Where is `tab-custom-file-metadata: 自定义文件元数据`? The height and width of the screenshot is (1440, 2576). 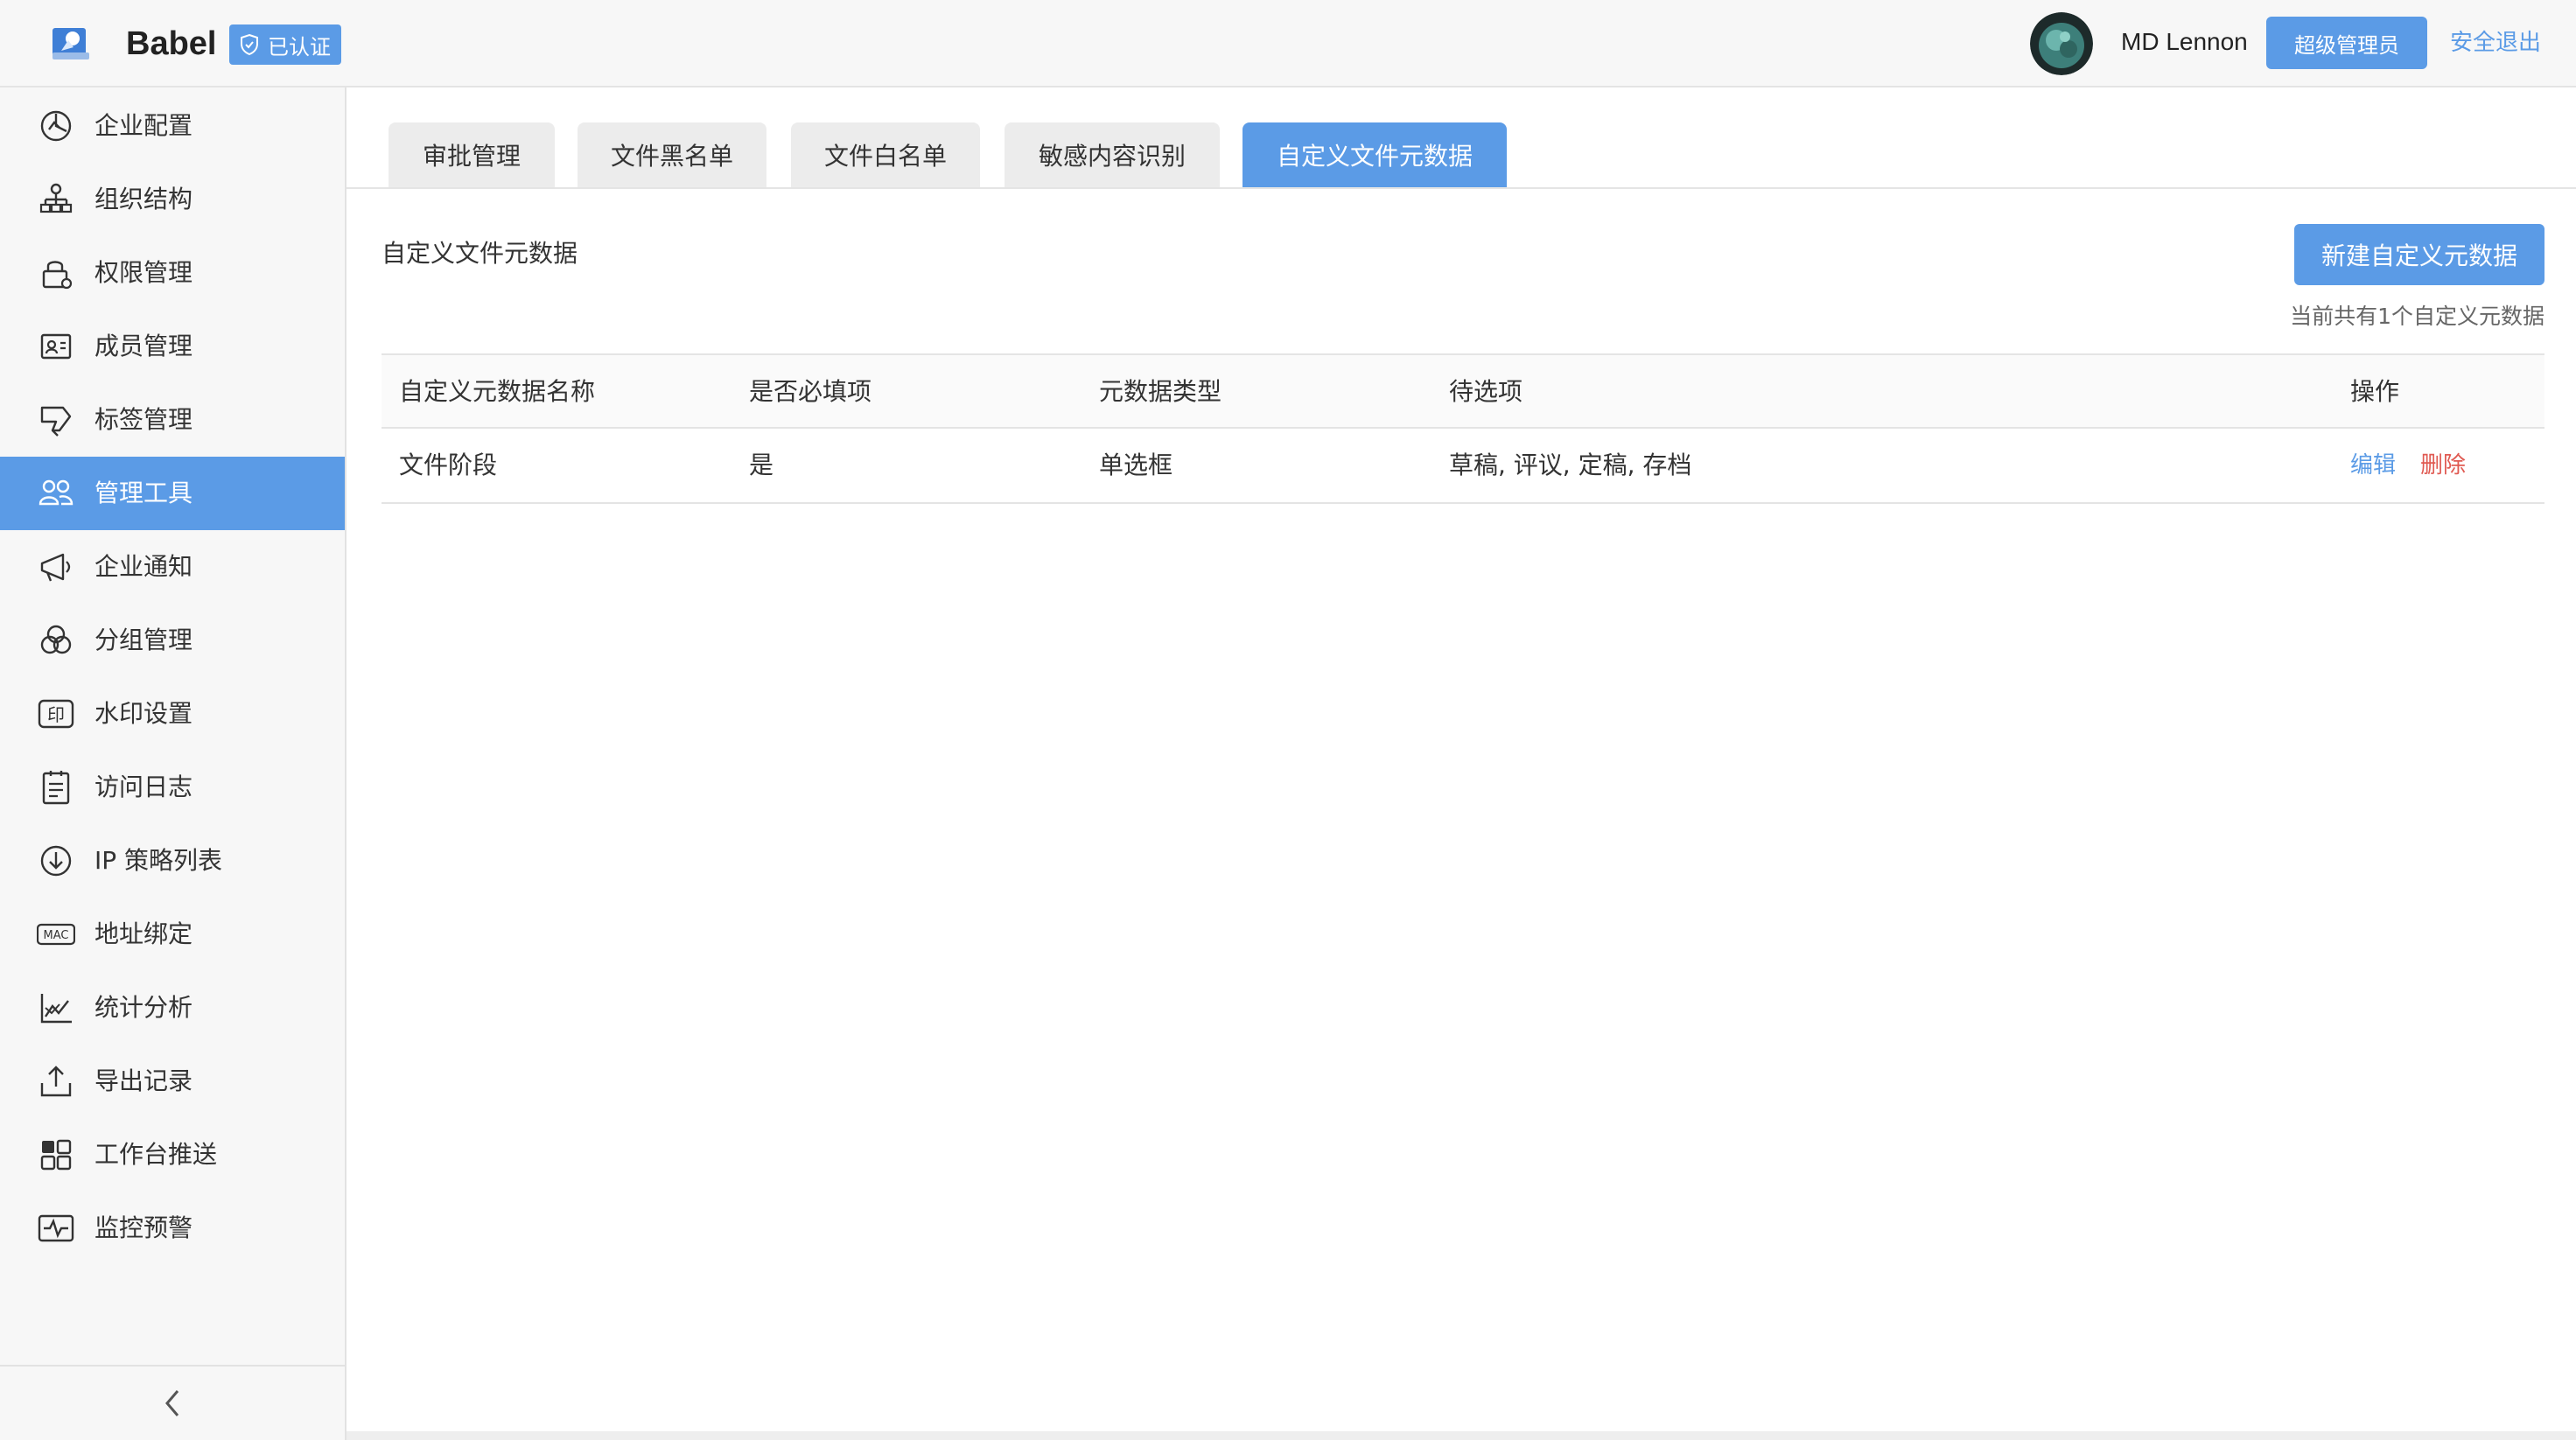 tab-custom-file-metadata: 自定义文件元数据 is located at coordinates (1374, 154).